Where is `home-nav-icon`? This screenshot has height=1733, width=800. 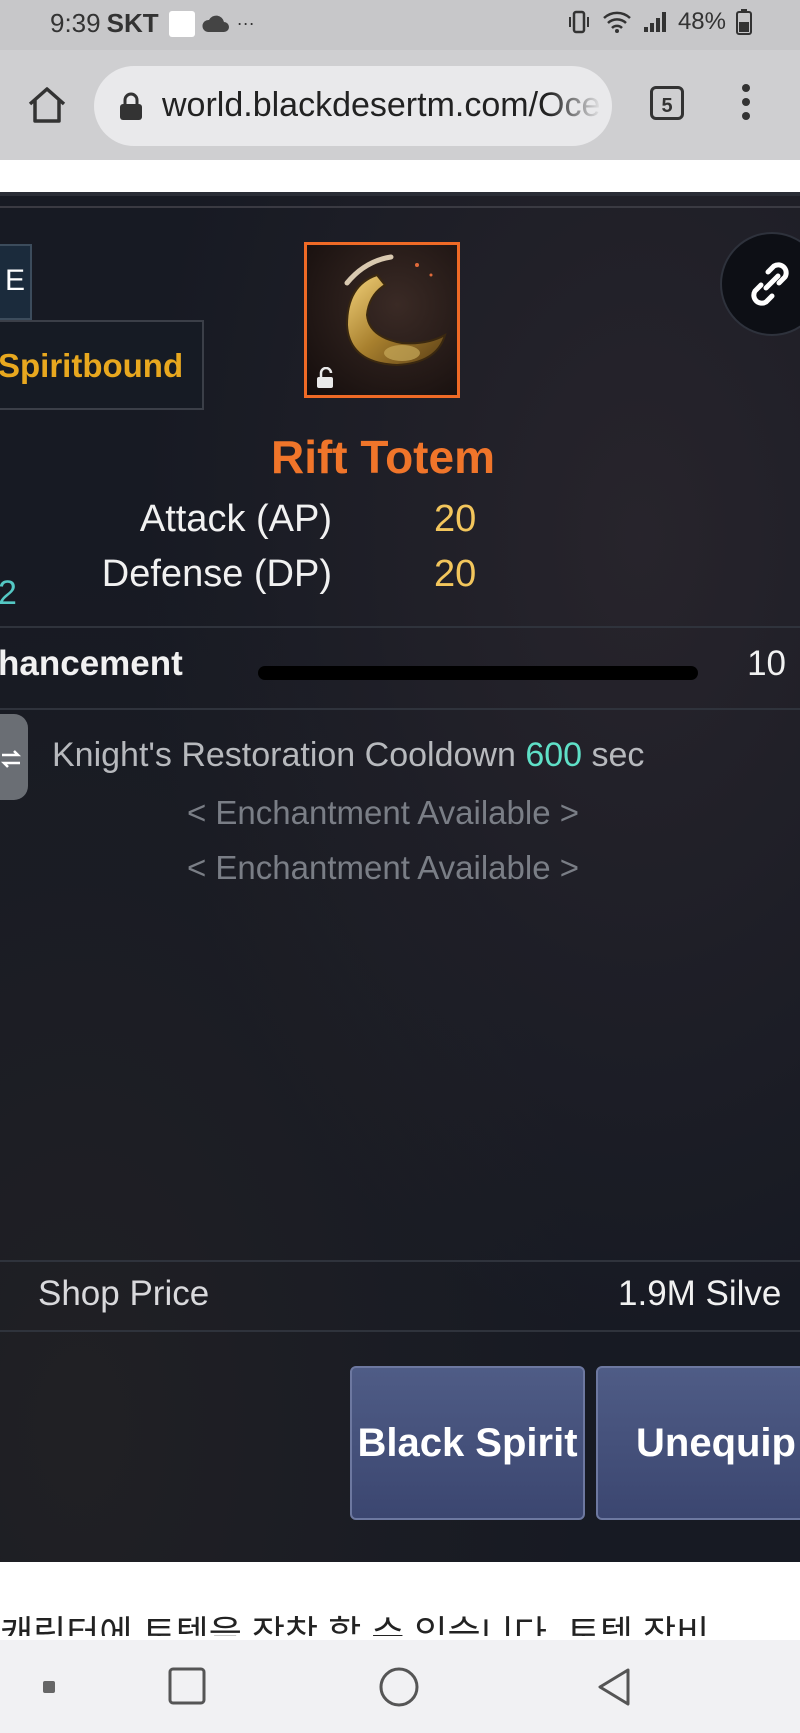
home-nav-icon is located at coordinates (399, 1687).